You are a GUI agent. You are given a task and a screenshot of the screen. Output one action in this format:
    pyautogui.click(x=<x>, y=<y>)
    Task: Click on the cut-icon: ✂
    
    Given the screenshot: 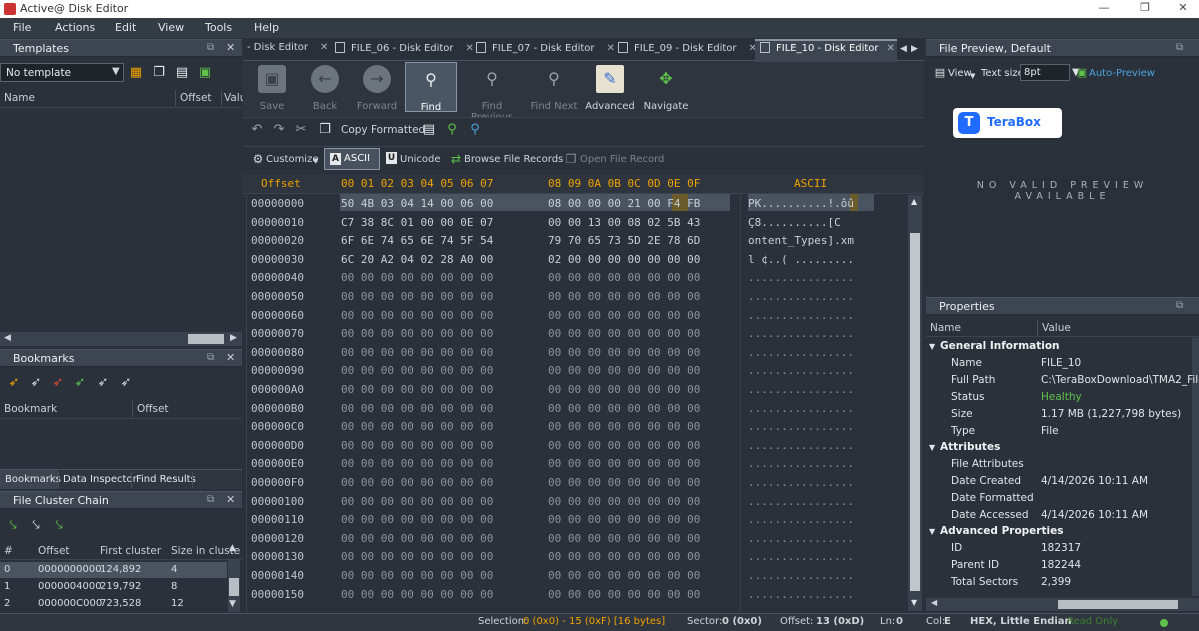 What is the action you would take?
    pyautogui.click(x=301, y=130)
    